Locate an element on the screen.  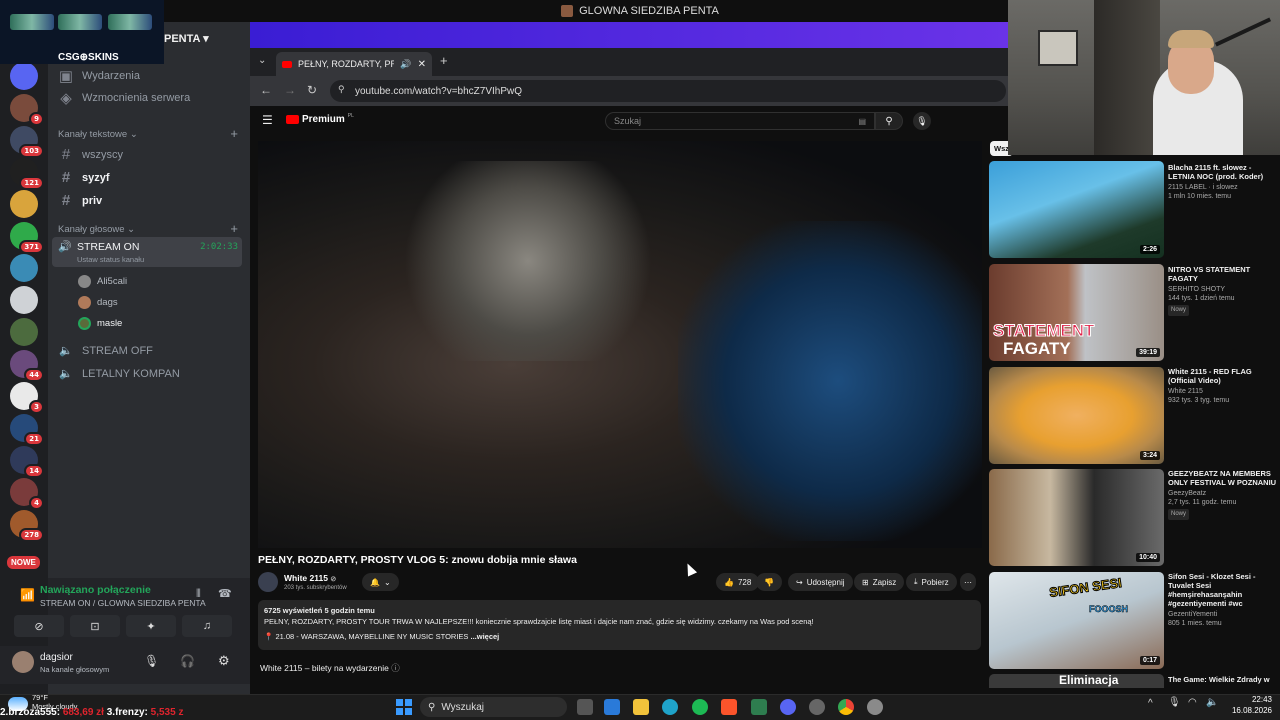
voice-user: masle is located at coordinates (100, 323).